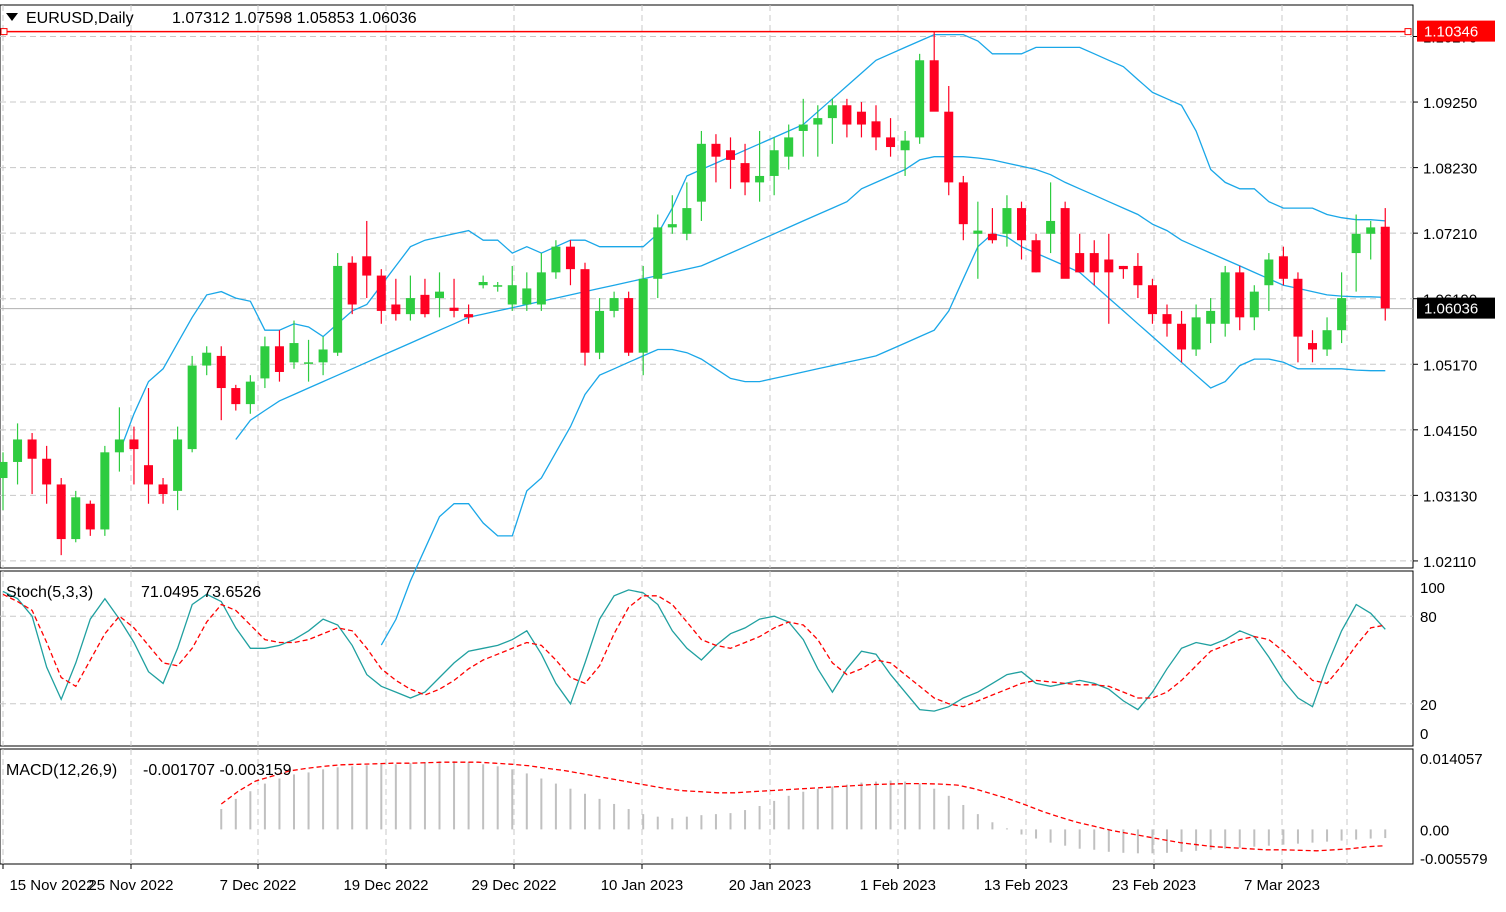  I want to click on symbol-label: EURUSD,Daily, so click(80, 18).